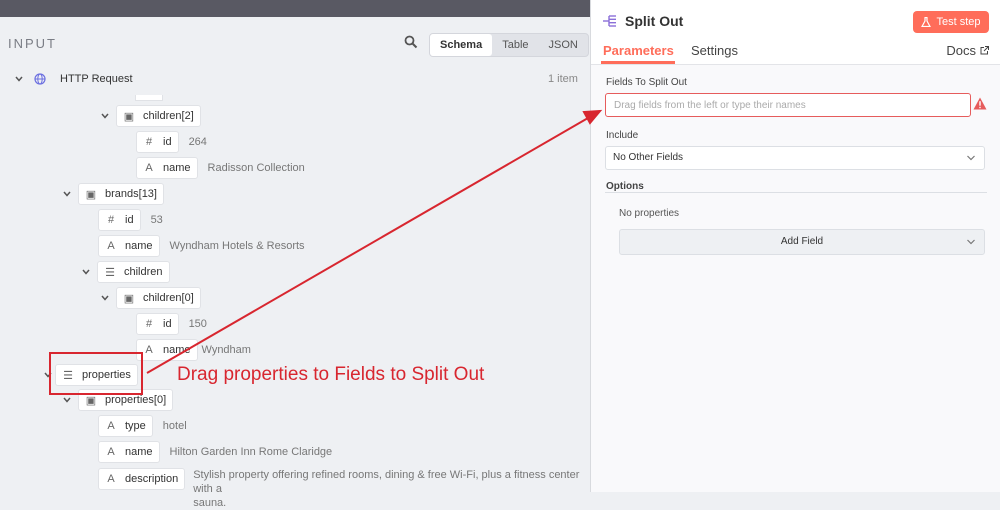  I want to click on field-pill: ▣ children[2], so click(158, 116).